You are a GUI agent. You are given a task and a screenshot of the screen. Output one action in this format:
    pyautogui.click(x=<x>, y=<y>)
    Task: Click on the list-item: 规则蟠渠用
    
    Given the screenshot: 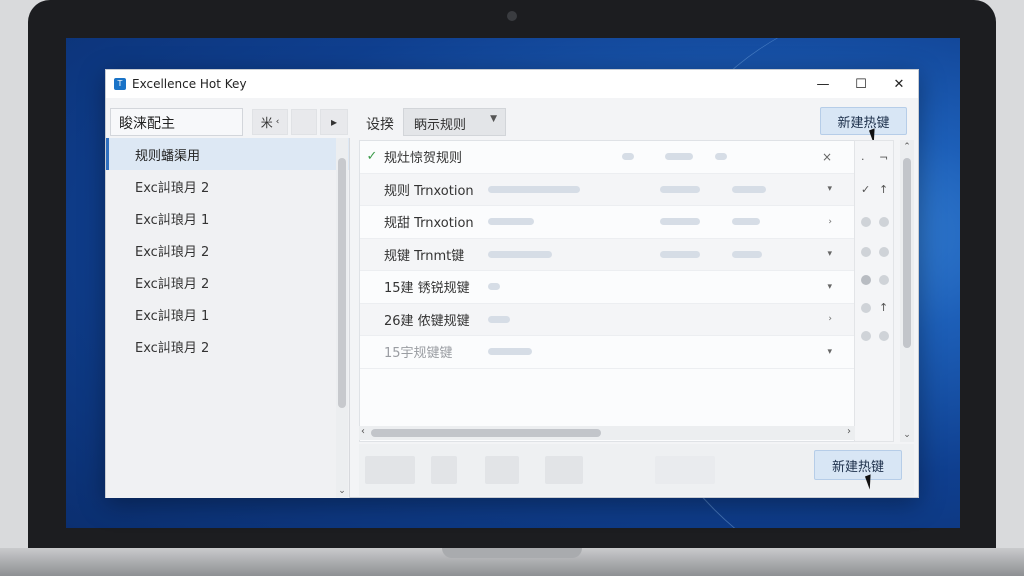 What is the action you would take?
    pyautogui.click(x=227, y=154)
    